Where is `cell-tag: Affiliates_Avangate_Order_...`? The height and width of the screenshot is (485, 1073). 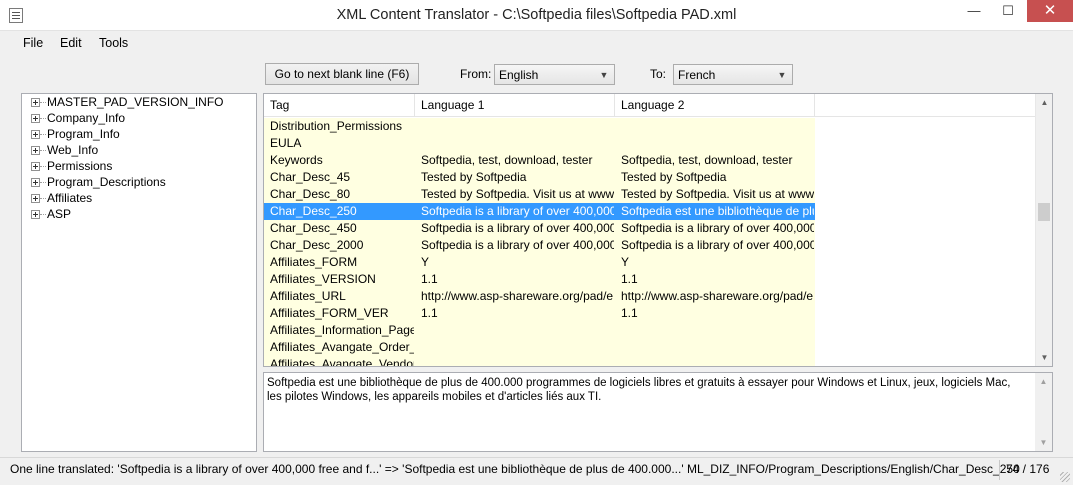 cell-tag: Affiliates_Avangate_Order_... is located at coordinates (339, 347).